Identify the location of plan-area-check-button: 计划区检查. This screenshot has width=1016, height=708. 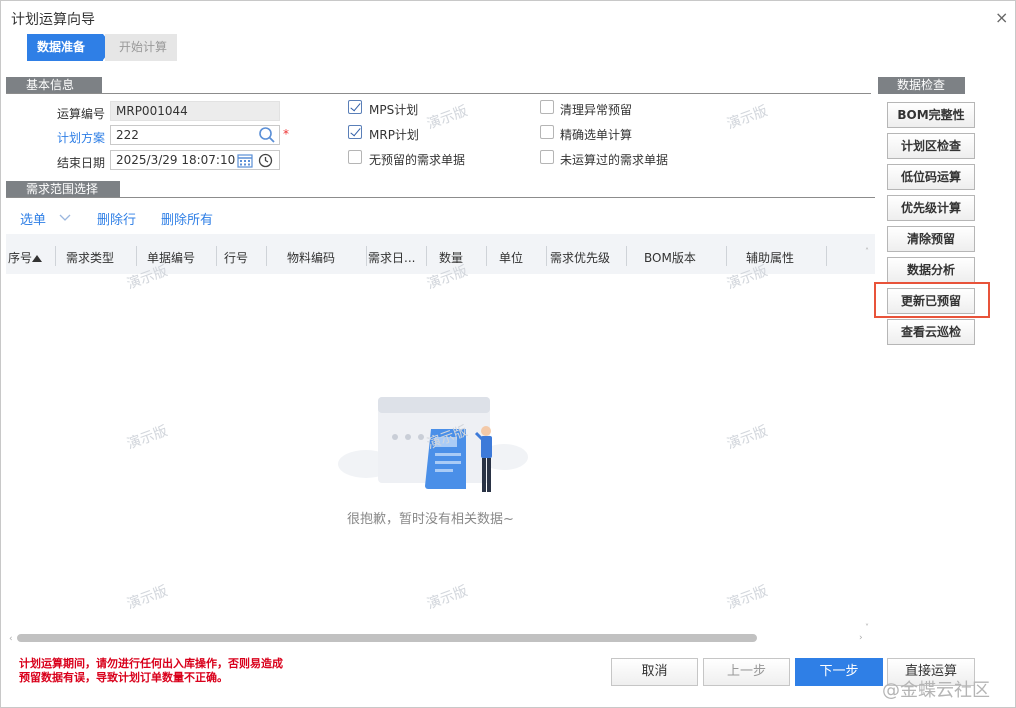
(931, 146).